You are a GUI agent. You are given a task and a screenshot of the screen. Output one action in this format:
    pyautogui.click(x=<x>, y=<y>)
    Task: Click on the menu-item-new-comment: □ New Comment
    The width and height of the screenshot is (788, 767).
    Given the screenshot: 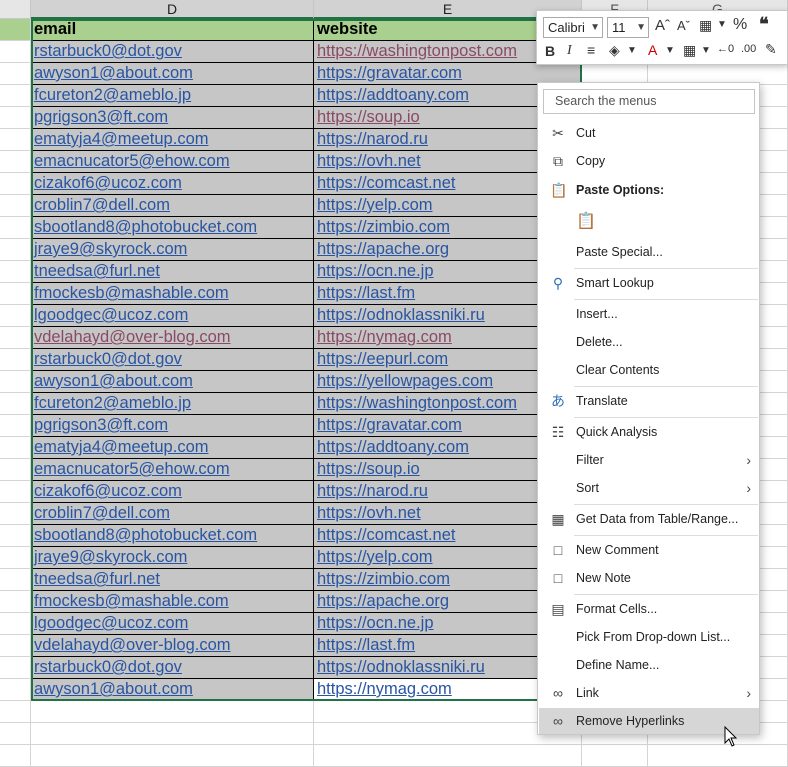 What is the action you would take?
    pyautogui.click(x=649, y=550)
    